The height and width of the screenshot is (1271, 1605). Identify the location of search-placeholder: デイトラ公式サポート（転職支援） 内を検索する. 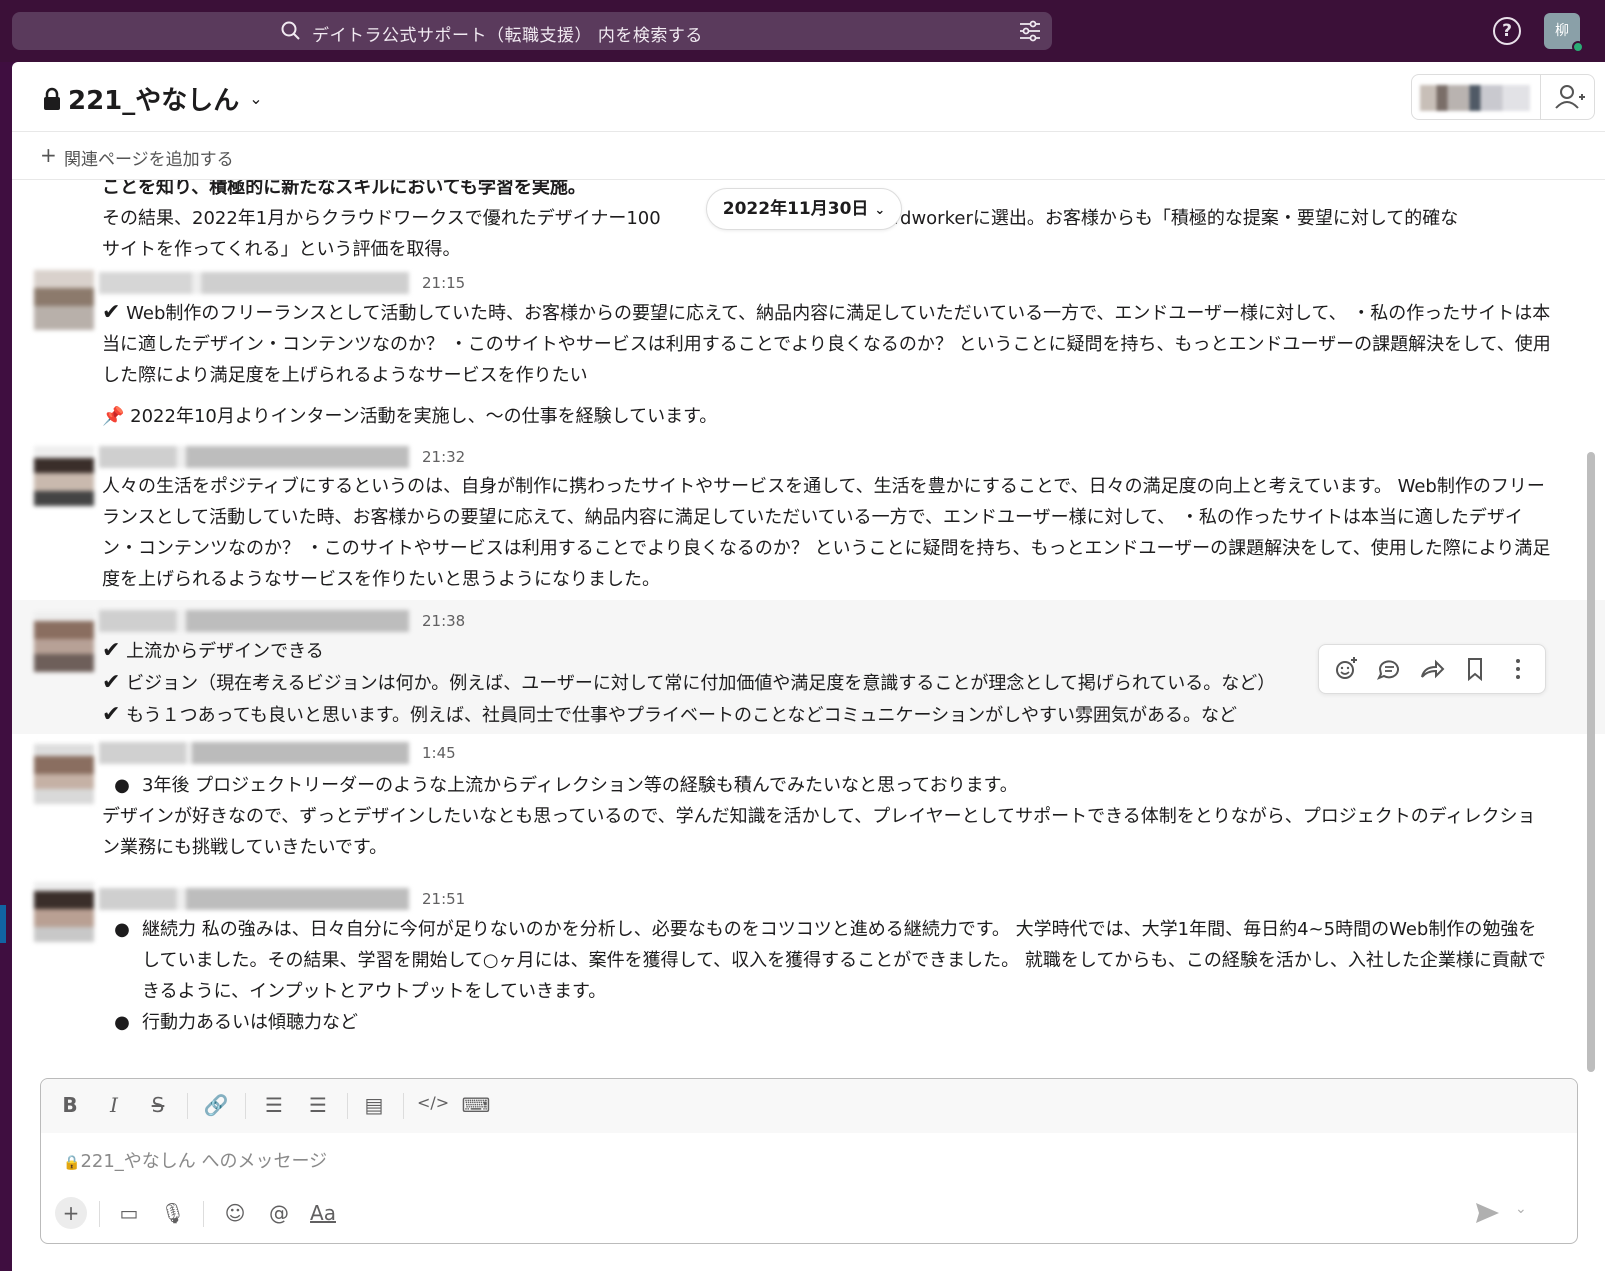
(507, 36).